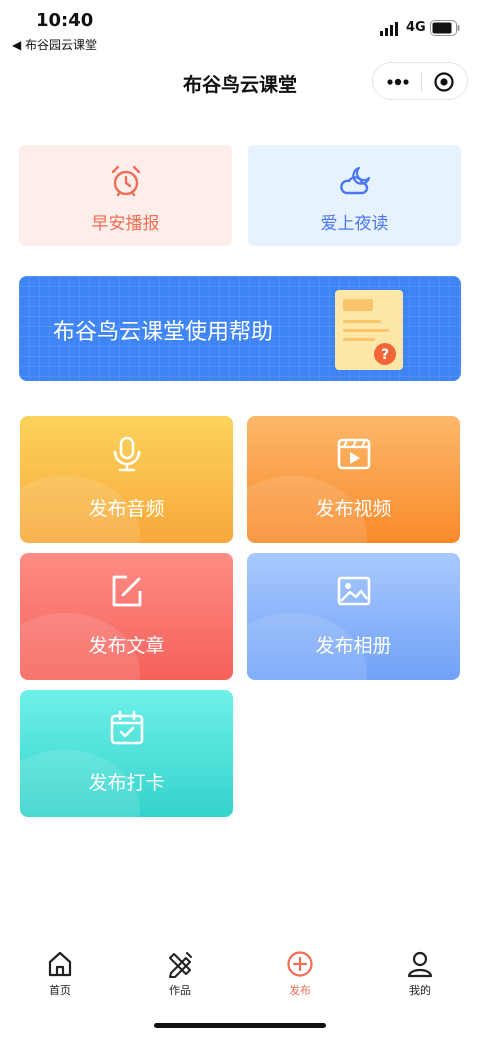 This screenshot has width=480, height=1039. What do you see at coordinates (126, 454) in the screenshot?
I see `microphone-icon` at bounding box center [126, 454].